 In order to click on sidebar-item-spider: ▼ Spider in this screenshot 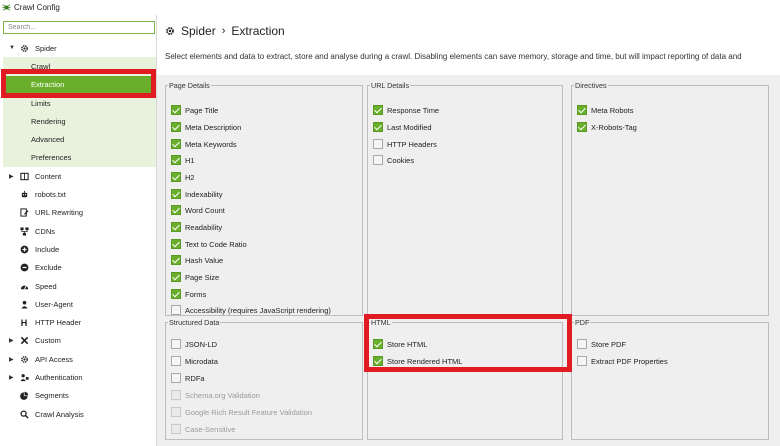, I will do `click(79, 48)`.